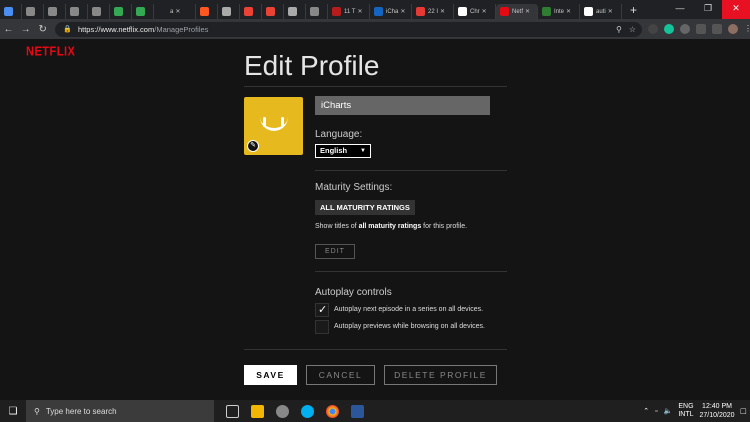 The width and height of the screenshot is (750, 422). Describe the element at coordinates (363, 151) in the screenshot. I see `caret-down-icon: ▼` at that location.